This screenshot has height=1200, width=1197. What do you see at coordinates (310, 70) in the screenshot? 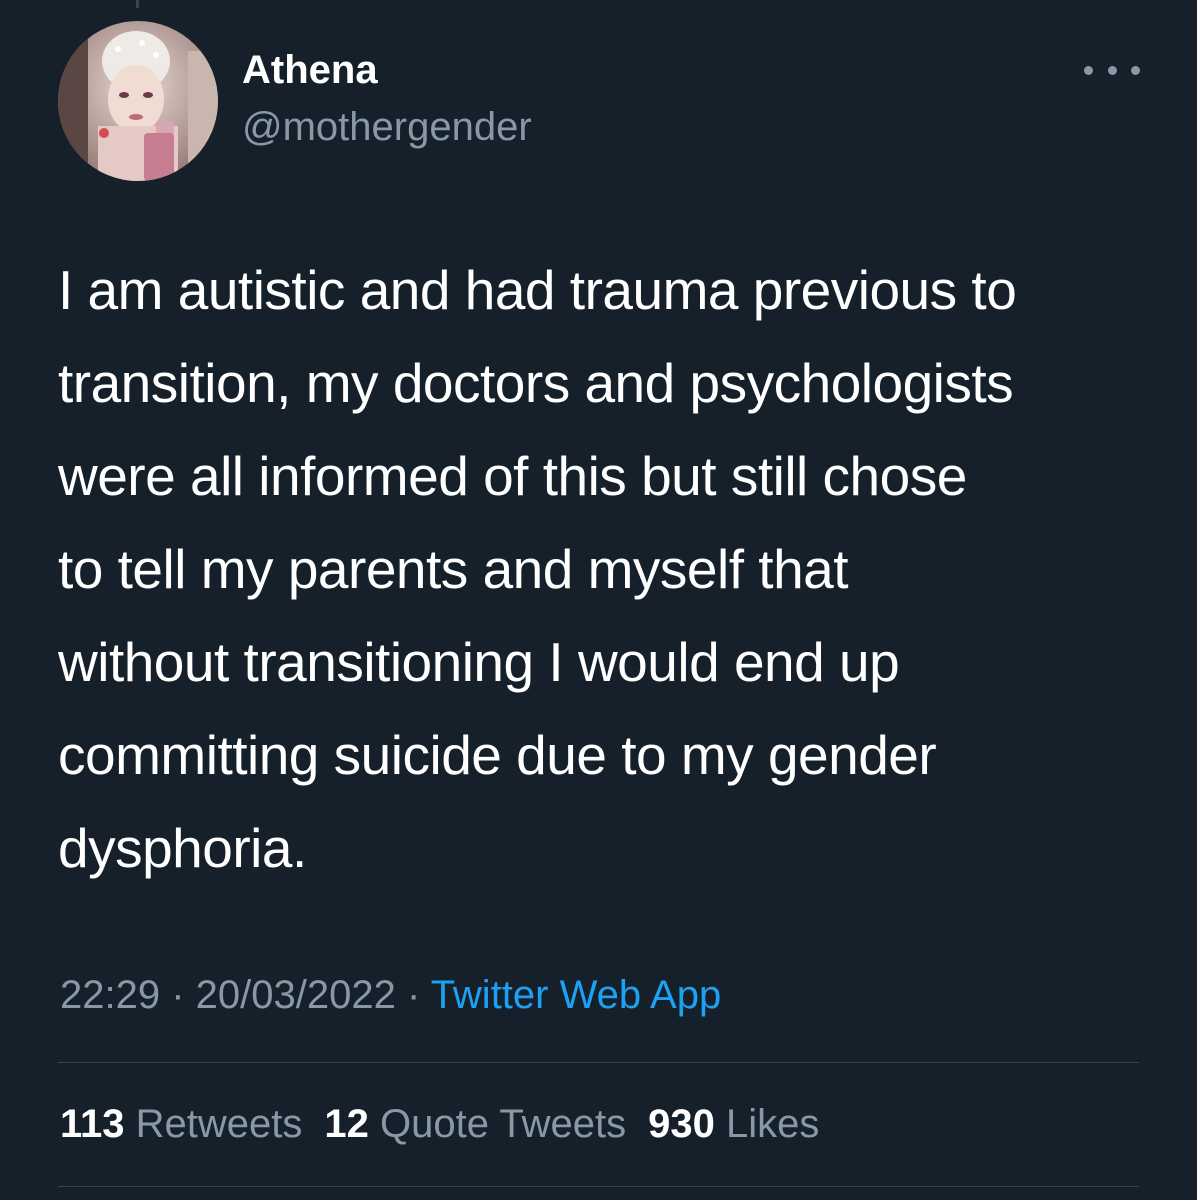
I see `display-name: Athena` at bounding box center [310, 70].